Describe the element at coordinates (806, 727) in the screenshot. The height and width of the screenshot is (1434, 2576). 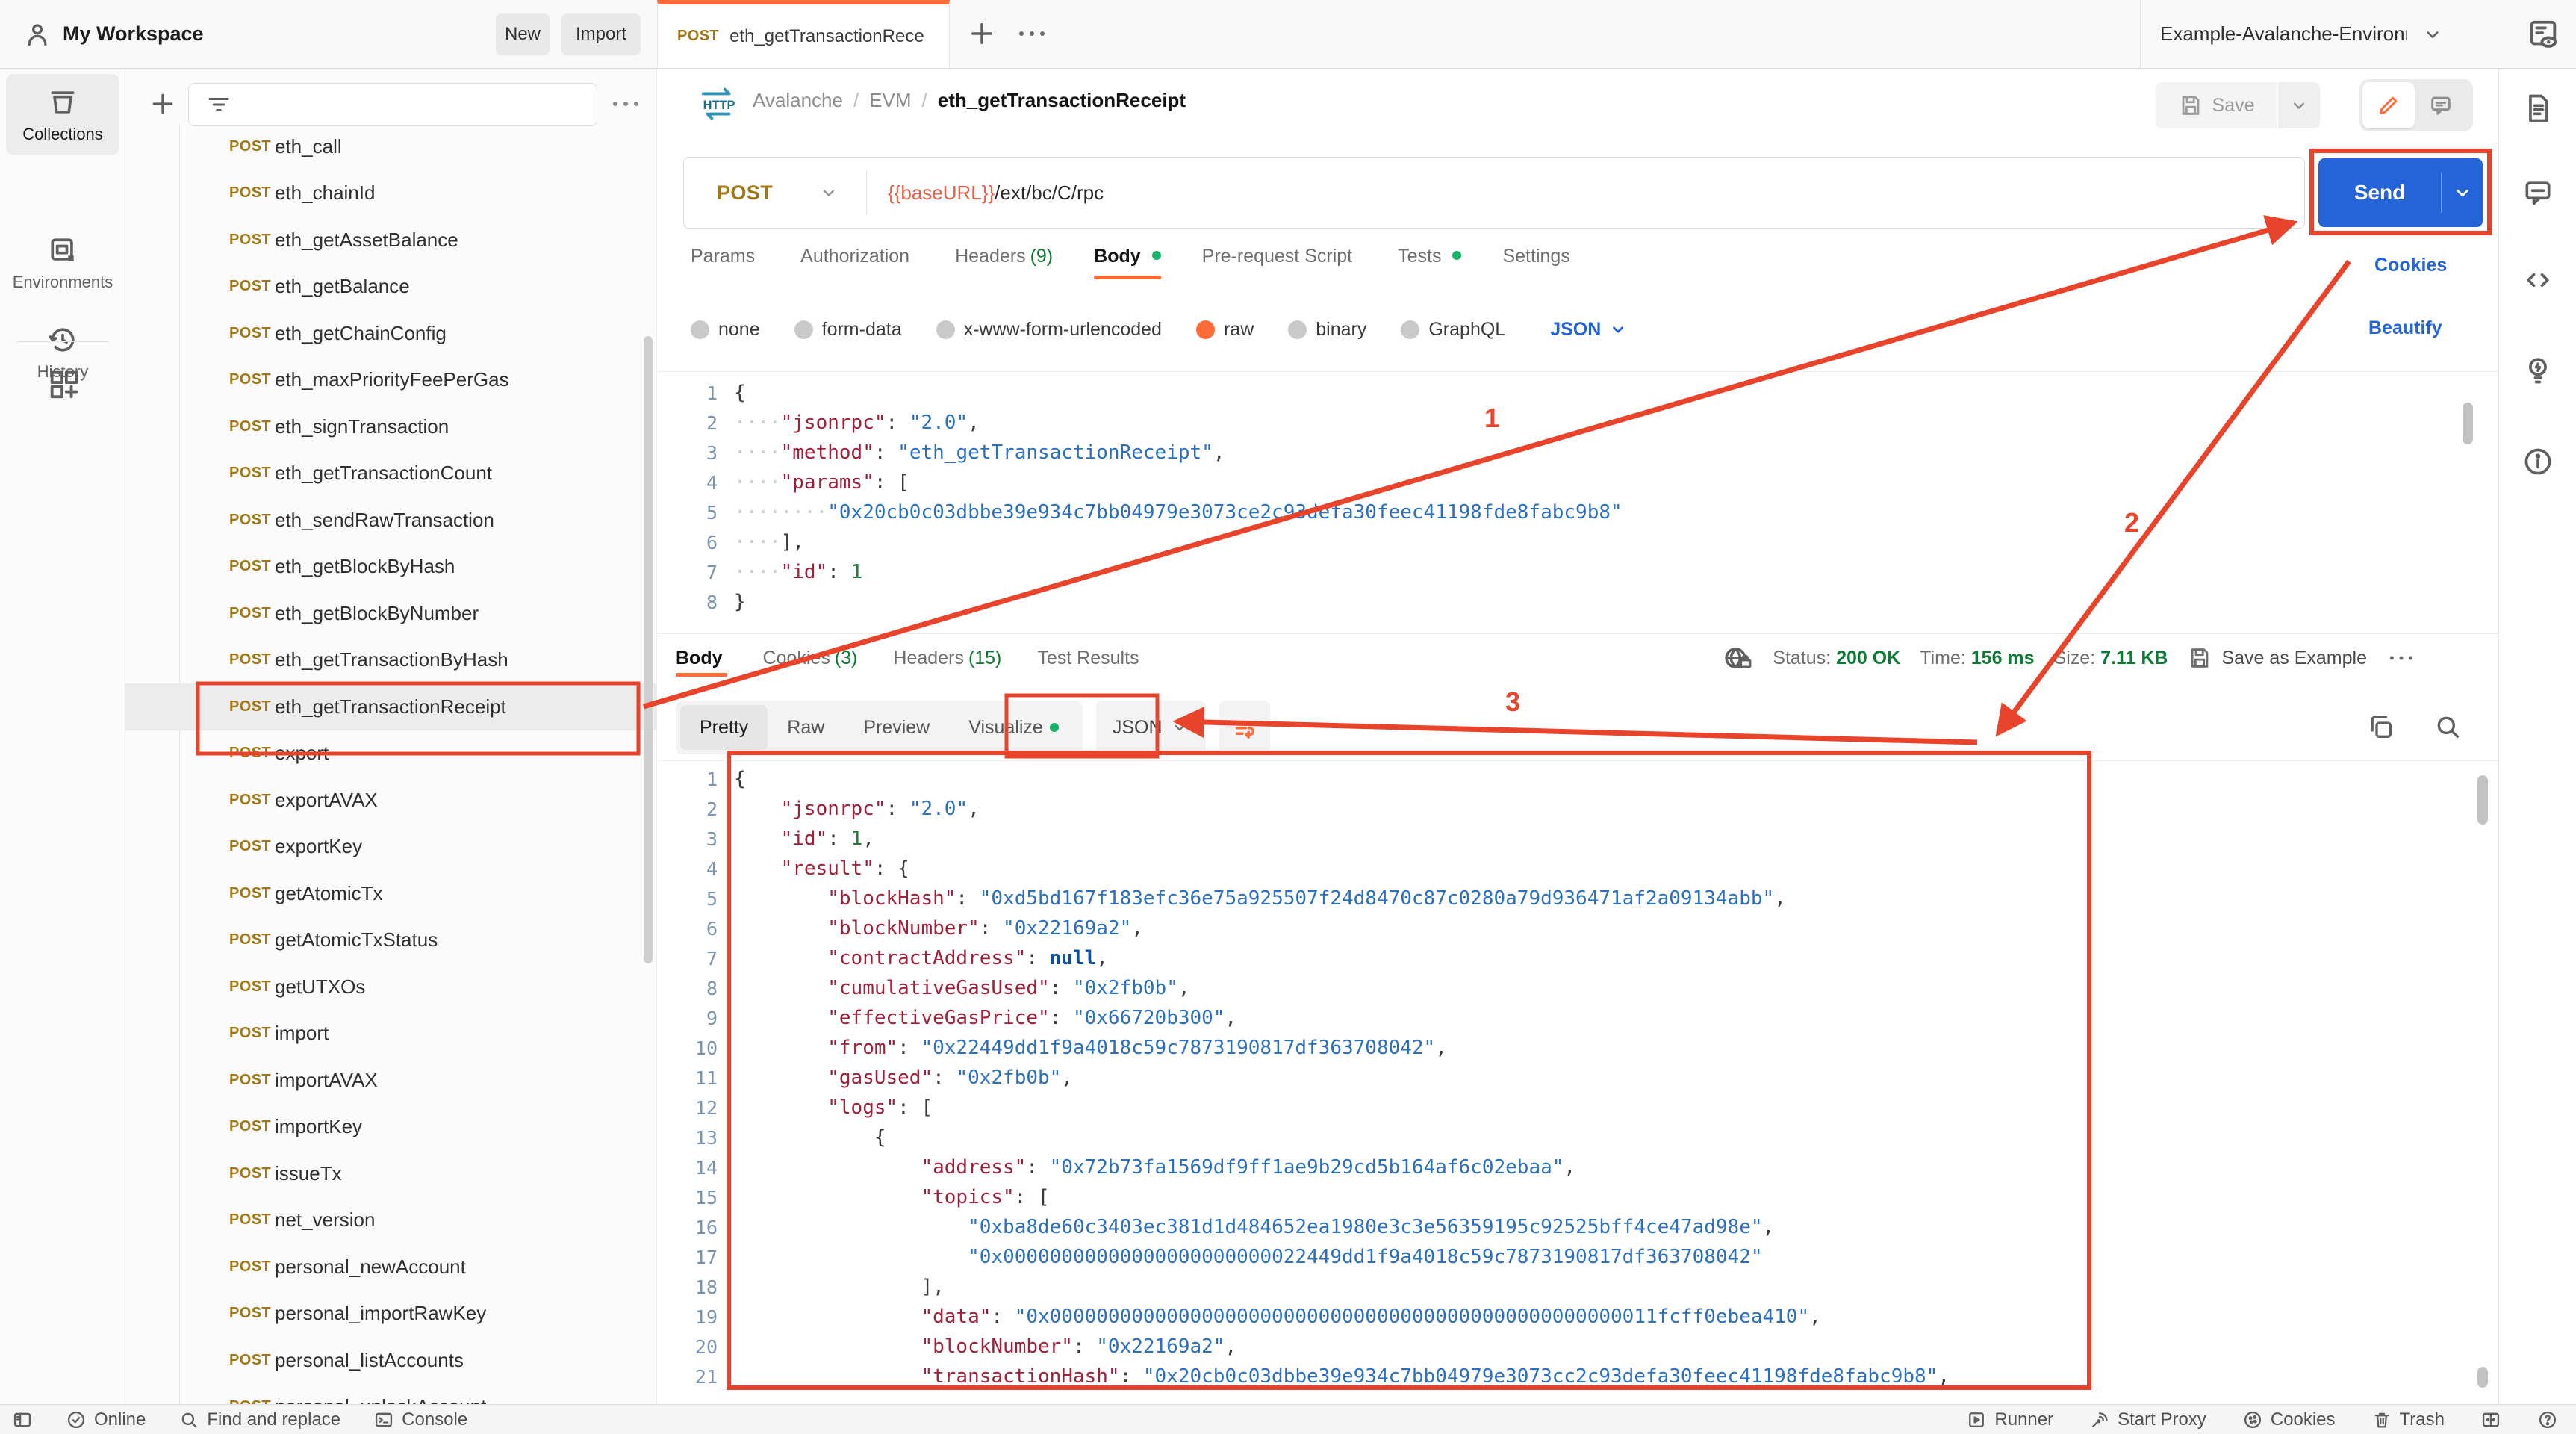
I see `response-view-tab: Raw` at that location.